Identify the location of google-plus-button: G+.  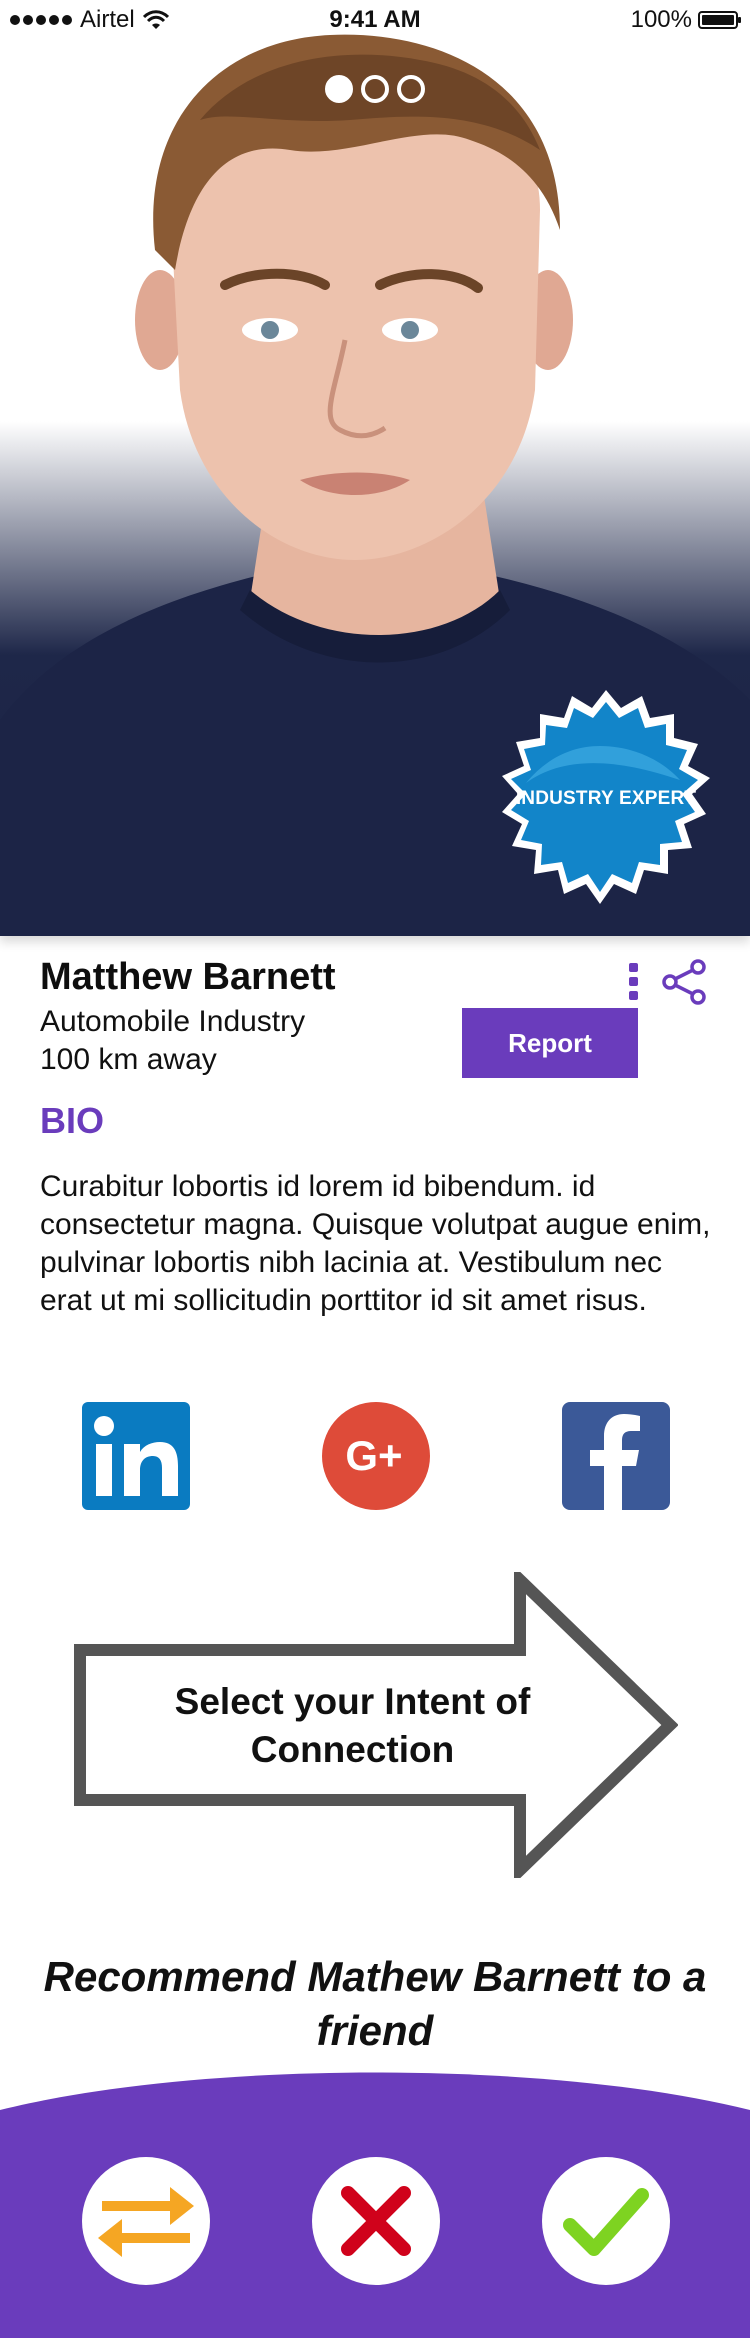
(376, 1456).